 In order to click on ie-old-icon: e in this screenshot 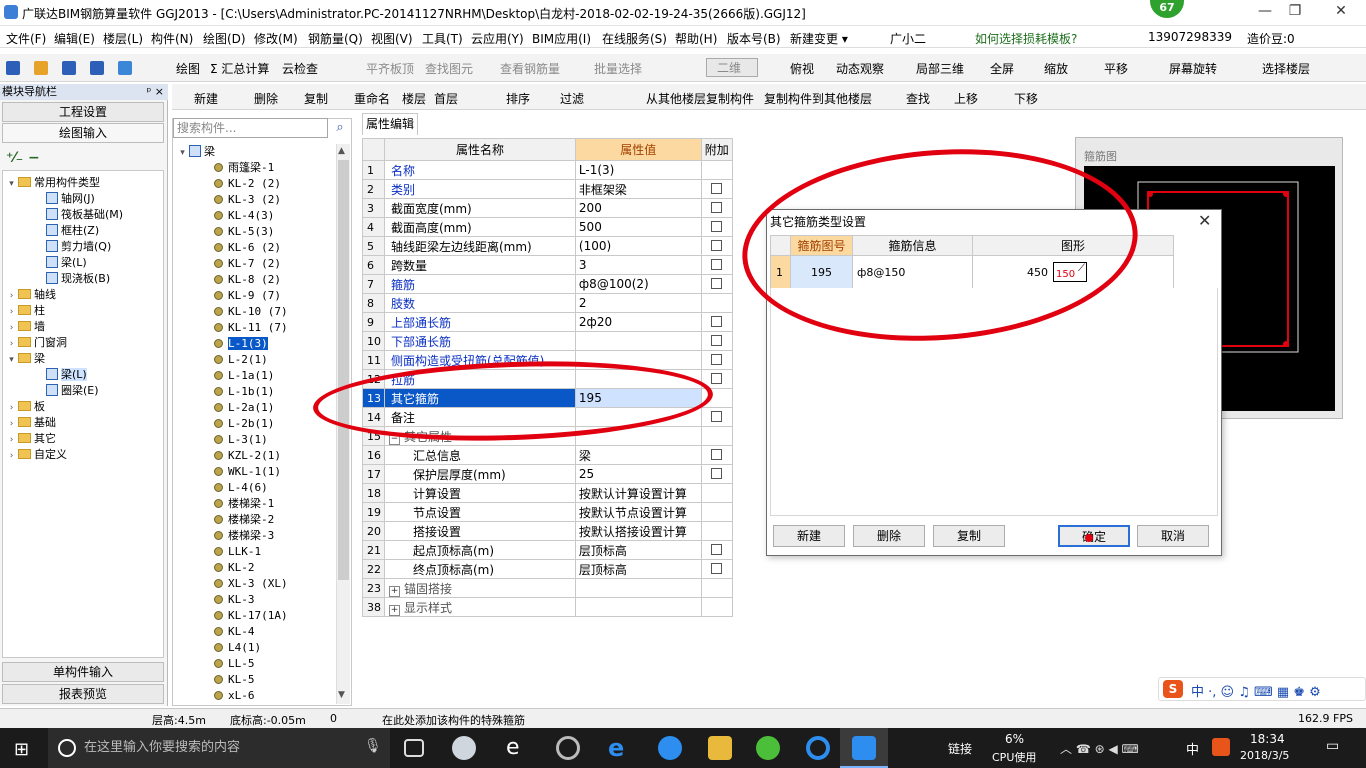, I will do `click(518, 748)`.